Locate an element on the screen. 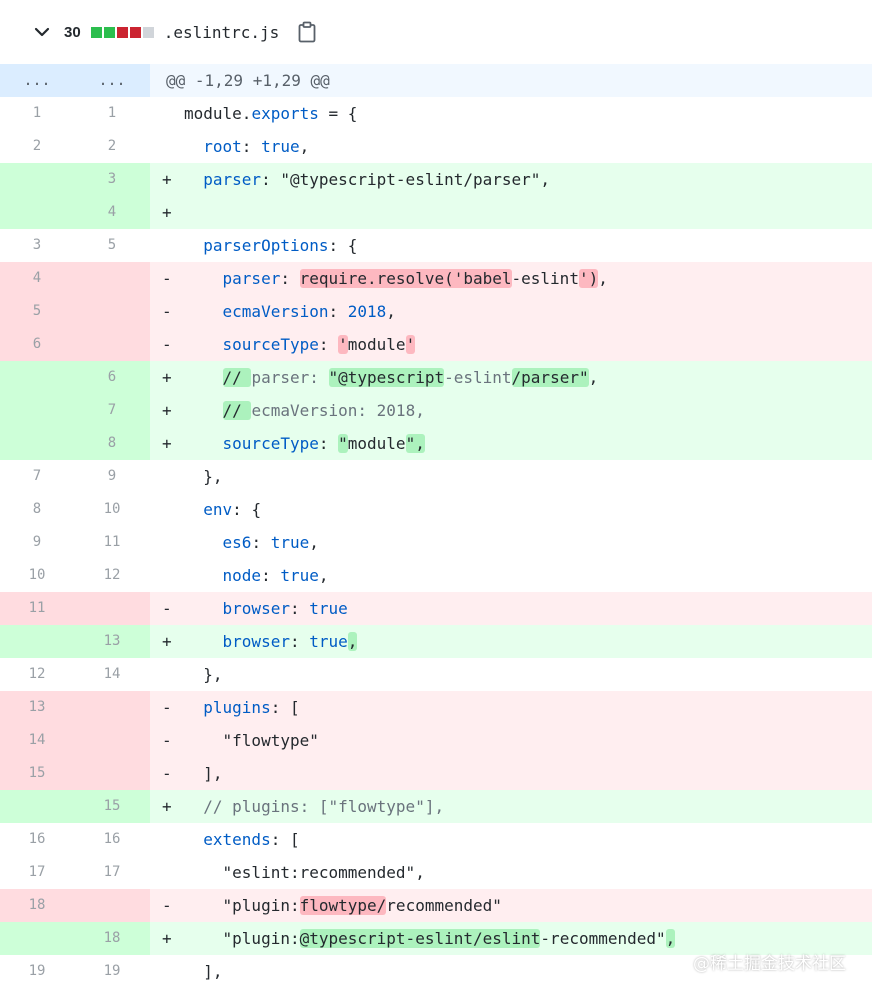  old-line-number: 17 is located at coordinates (37, 872).